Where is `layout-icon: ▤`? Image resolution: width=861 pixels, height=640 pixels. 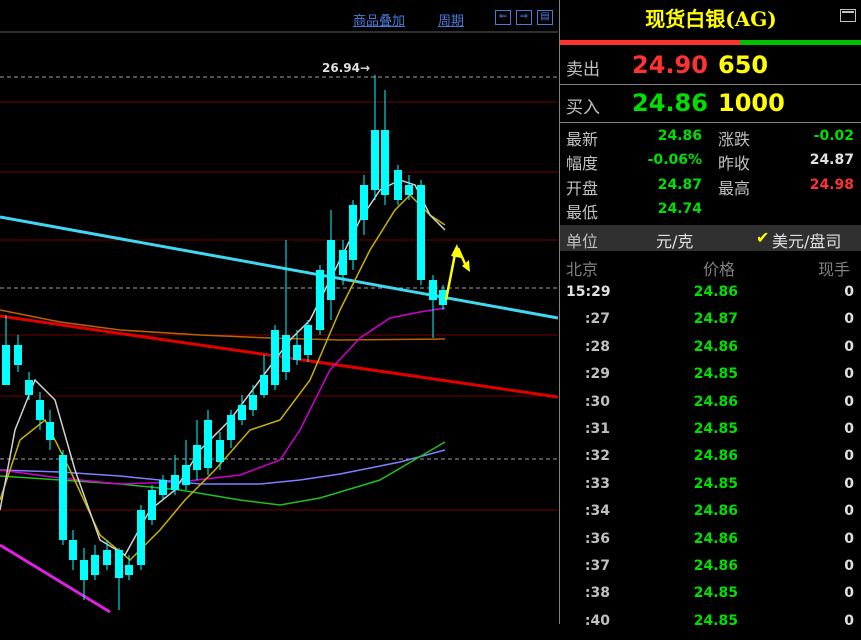
layout-icon: ▤ is located at coordinates (545, 17).